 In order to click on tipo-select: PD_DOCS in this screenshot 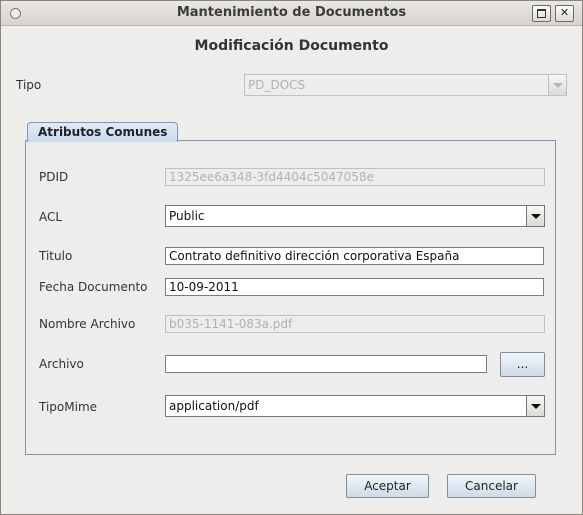, I will do `click(405, 85)`.